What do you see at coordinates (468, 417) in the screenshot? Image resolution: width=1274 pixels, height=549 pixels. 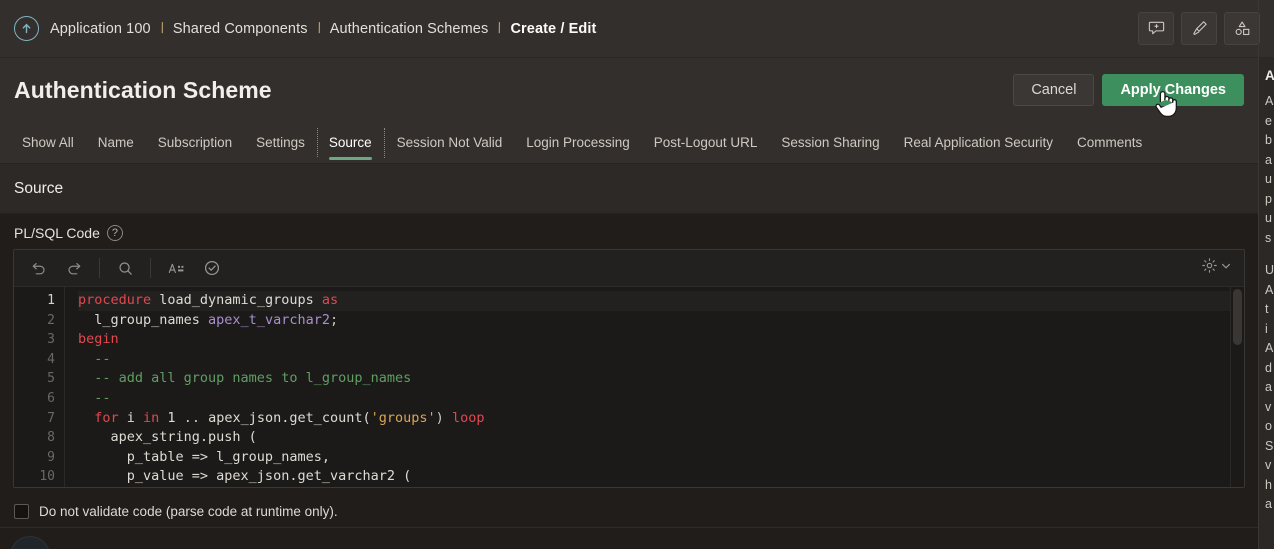 I see `code-token: loop` at bounding box center [468, 417].